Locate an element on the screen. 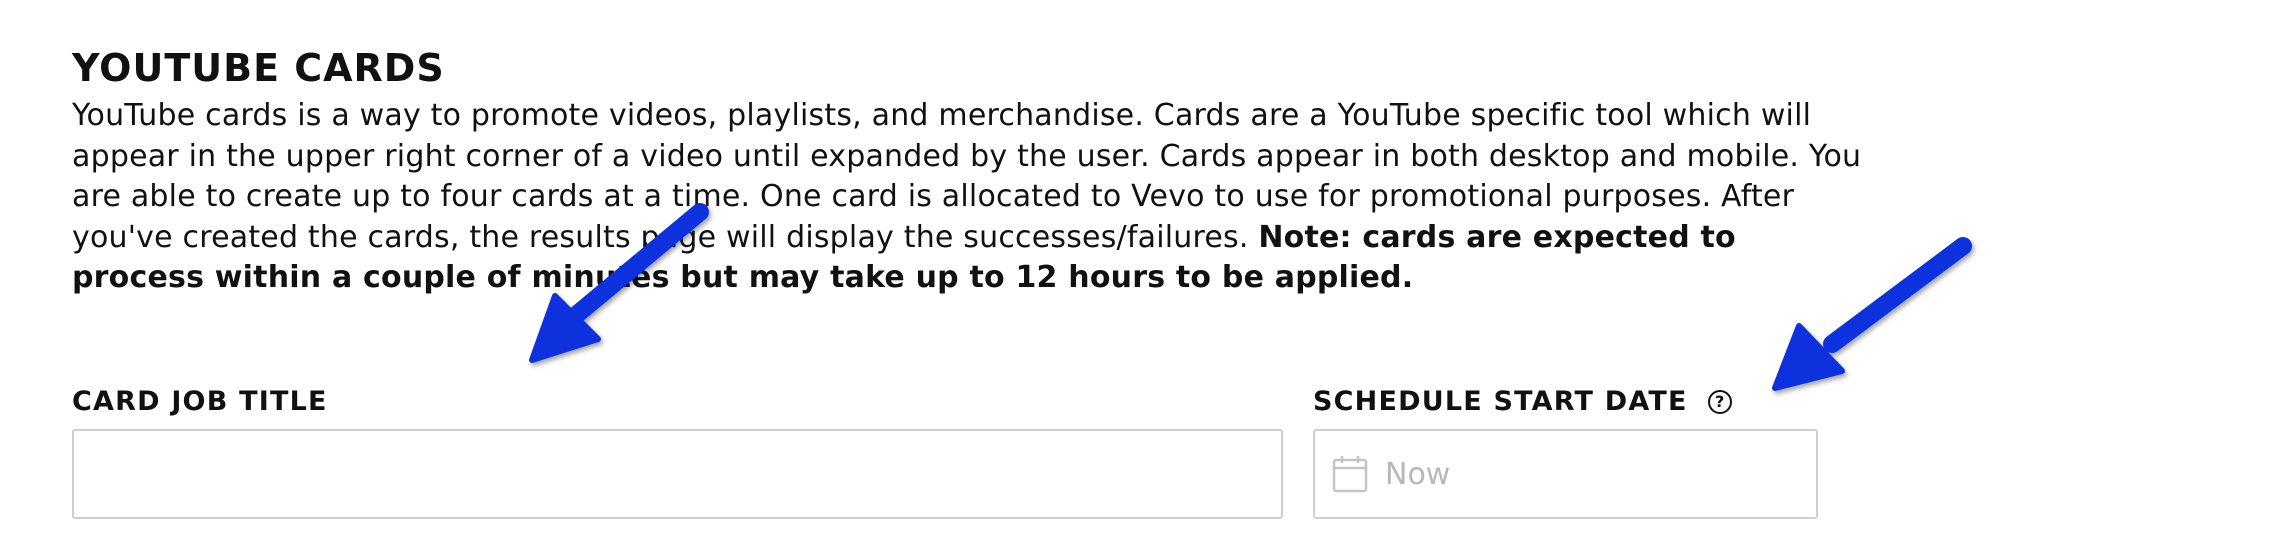 The image size is (2290, 544). section-title: YOUTUBE CARDS is located at coordinates (258, 68).